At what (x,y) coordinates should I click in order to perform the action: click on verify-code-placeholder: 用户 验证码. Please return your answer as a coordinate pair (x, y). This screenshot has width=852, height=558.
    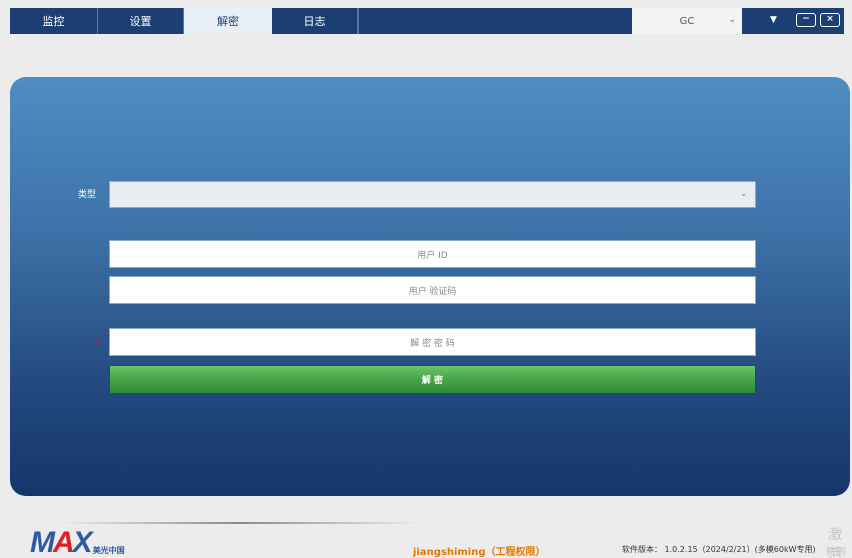
    Looking at the image, I should click on (432, 291).